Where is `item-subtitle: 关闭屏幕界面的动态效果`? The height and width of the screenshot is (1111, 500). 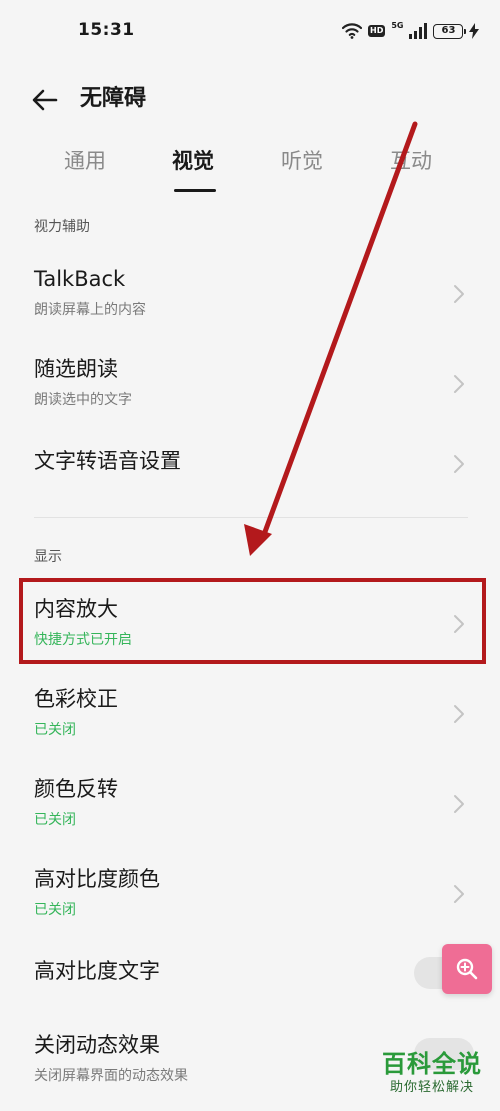 item-subtitle: 关闭屏幕界面的动态效果 is located at coordinates (111, 1076).